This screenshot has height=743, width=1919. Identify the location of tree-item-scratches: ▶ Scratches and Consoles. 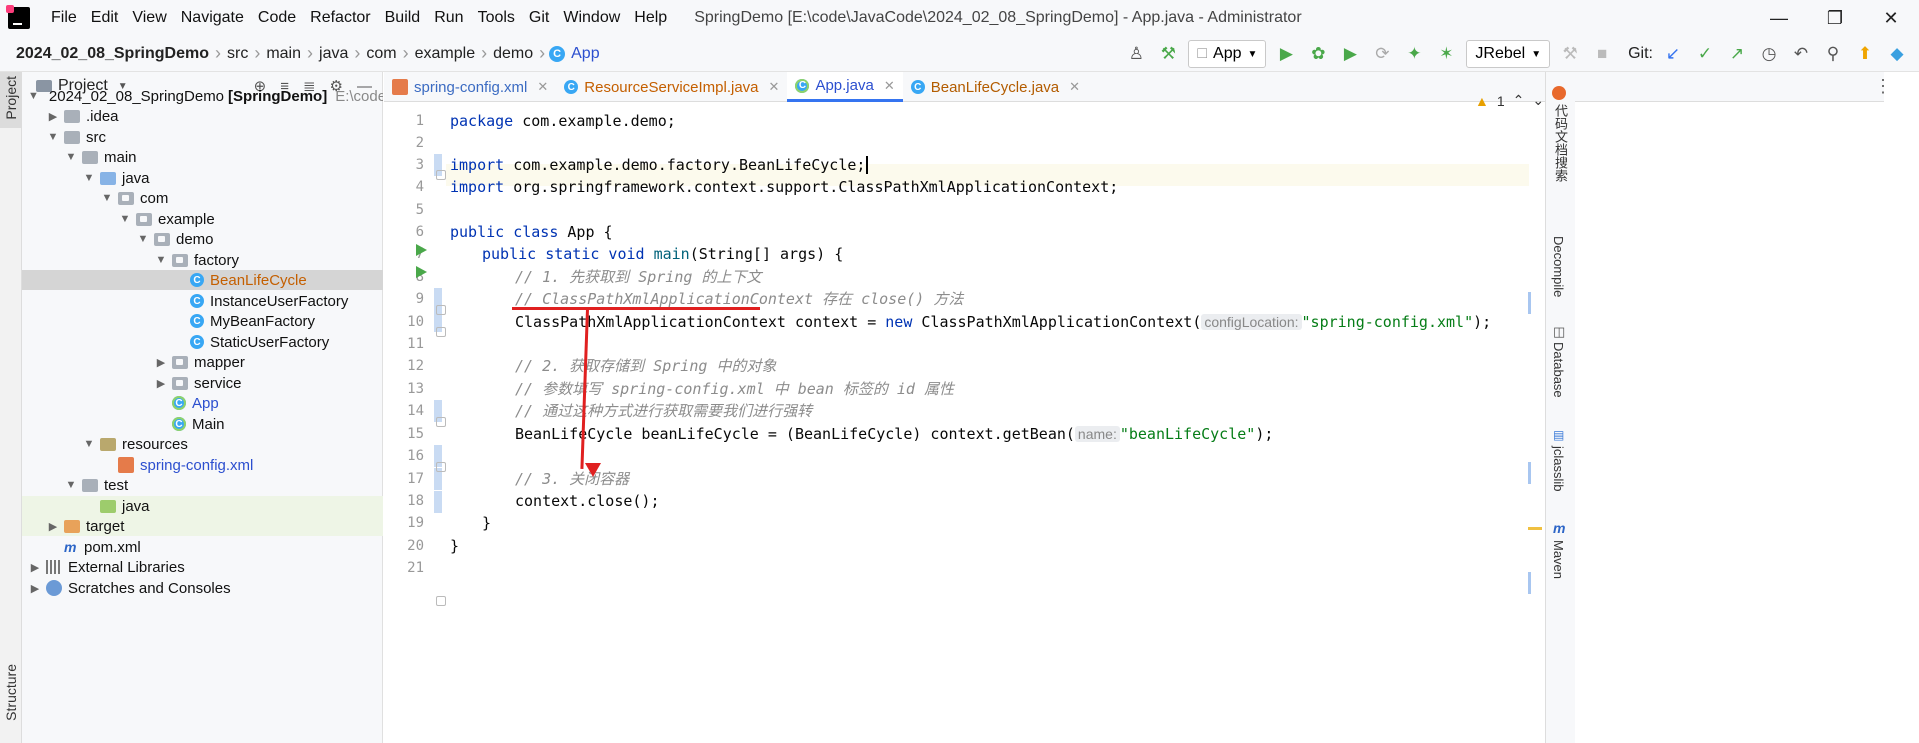
(202, 588).